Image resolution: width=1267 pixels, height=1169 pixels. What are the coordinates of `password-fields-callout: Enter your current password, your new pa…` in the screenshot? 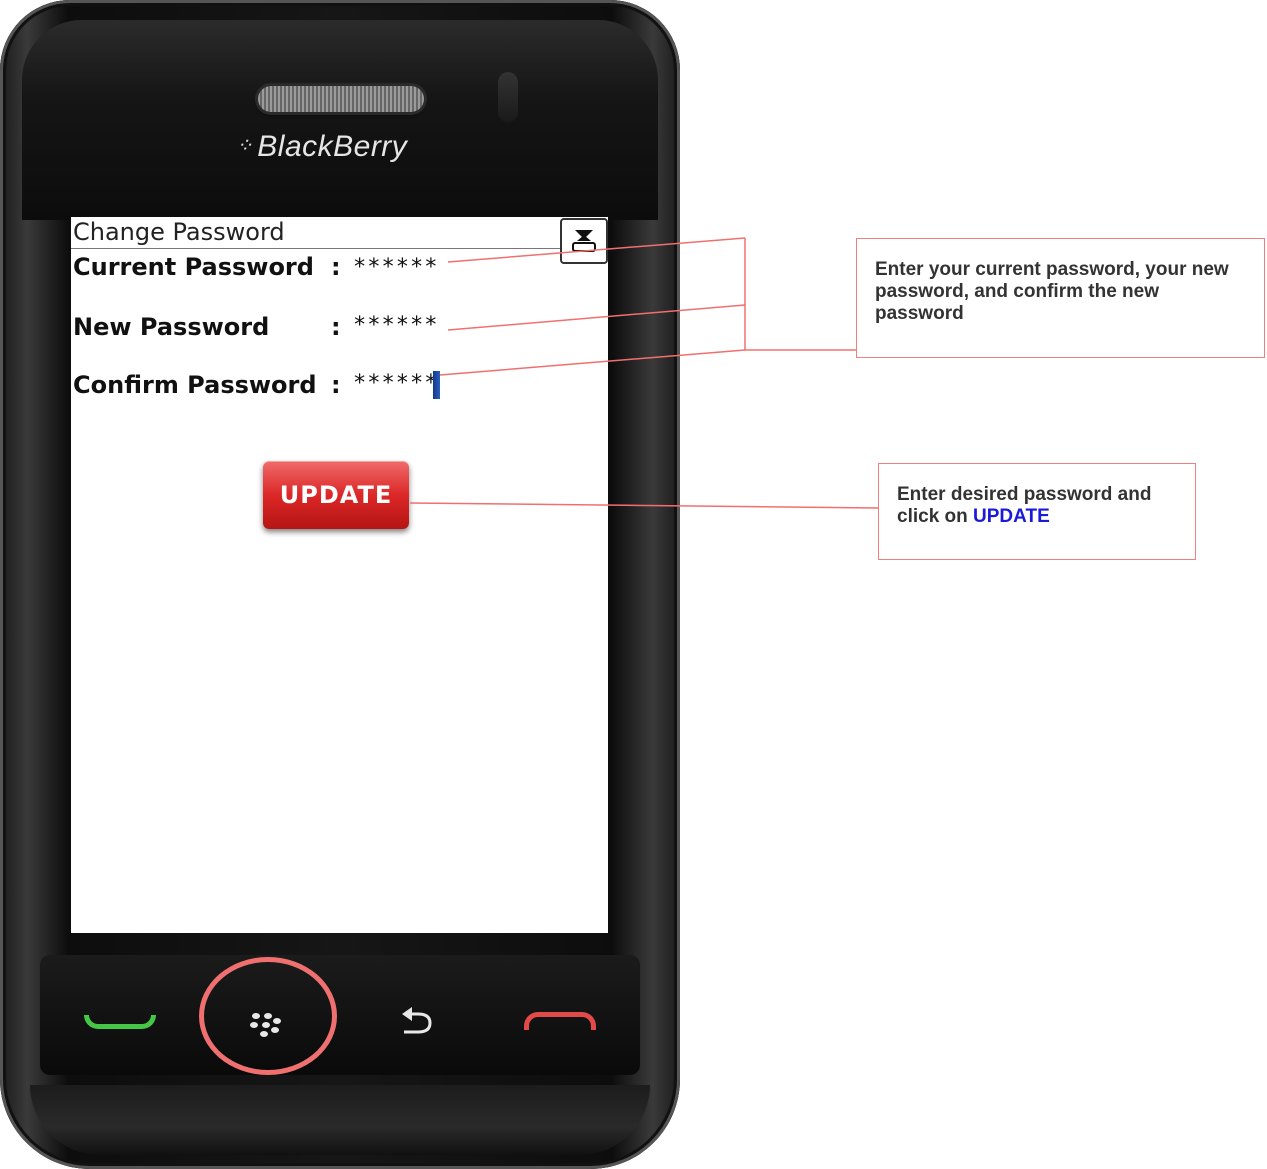 It's located at (1060, 298).